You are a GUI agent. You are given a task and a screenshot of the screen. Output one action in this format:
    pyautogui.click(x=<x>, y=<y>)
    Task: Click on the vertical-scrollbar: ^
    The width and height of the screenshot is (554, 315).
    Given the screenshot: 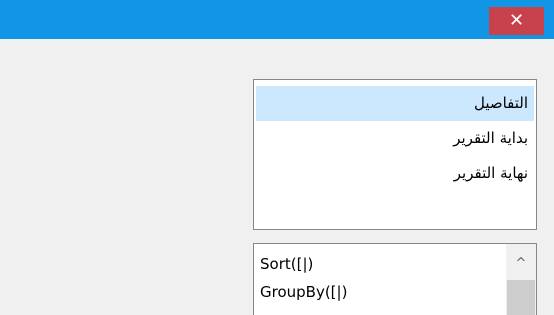 What is the action you would take?
    pyautogui.click(x=521, y=279)
    